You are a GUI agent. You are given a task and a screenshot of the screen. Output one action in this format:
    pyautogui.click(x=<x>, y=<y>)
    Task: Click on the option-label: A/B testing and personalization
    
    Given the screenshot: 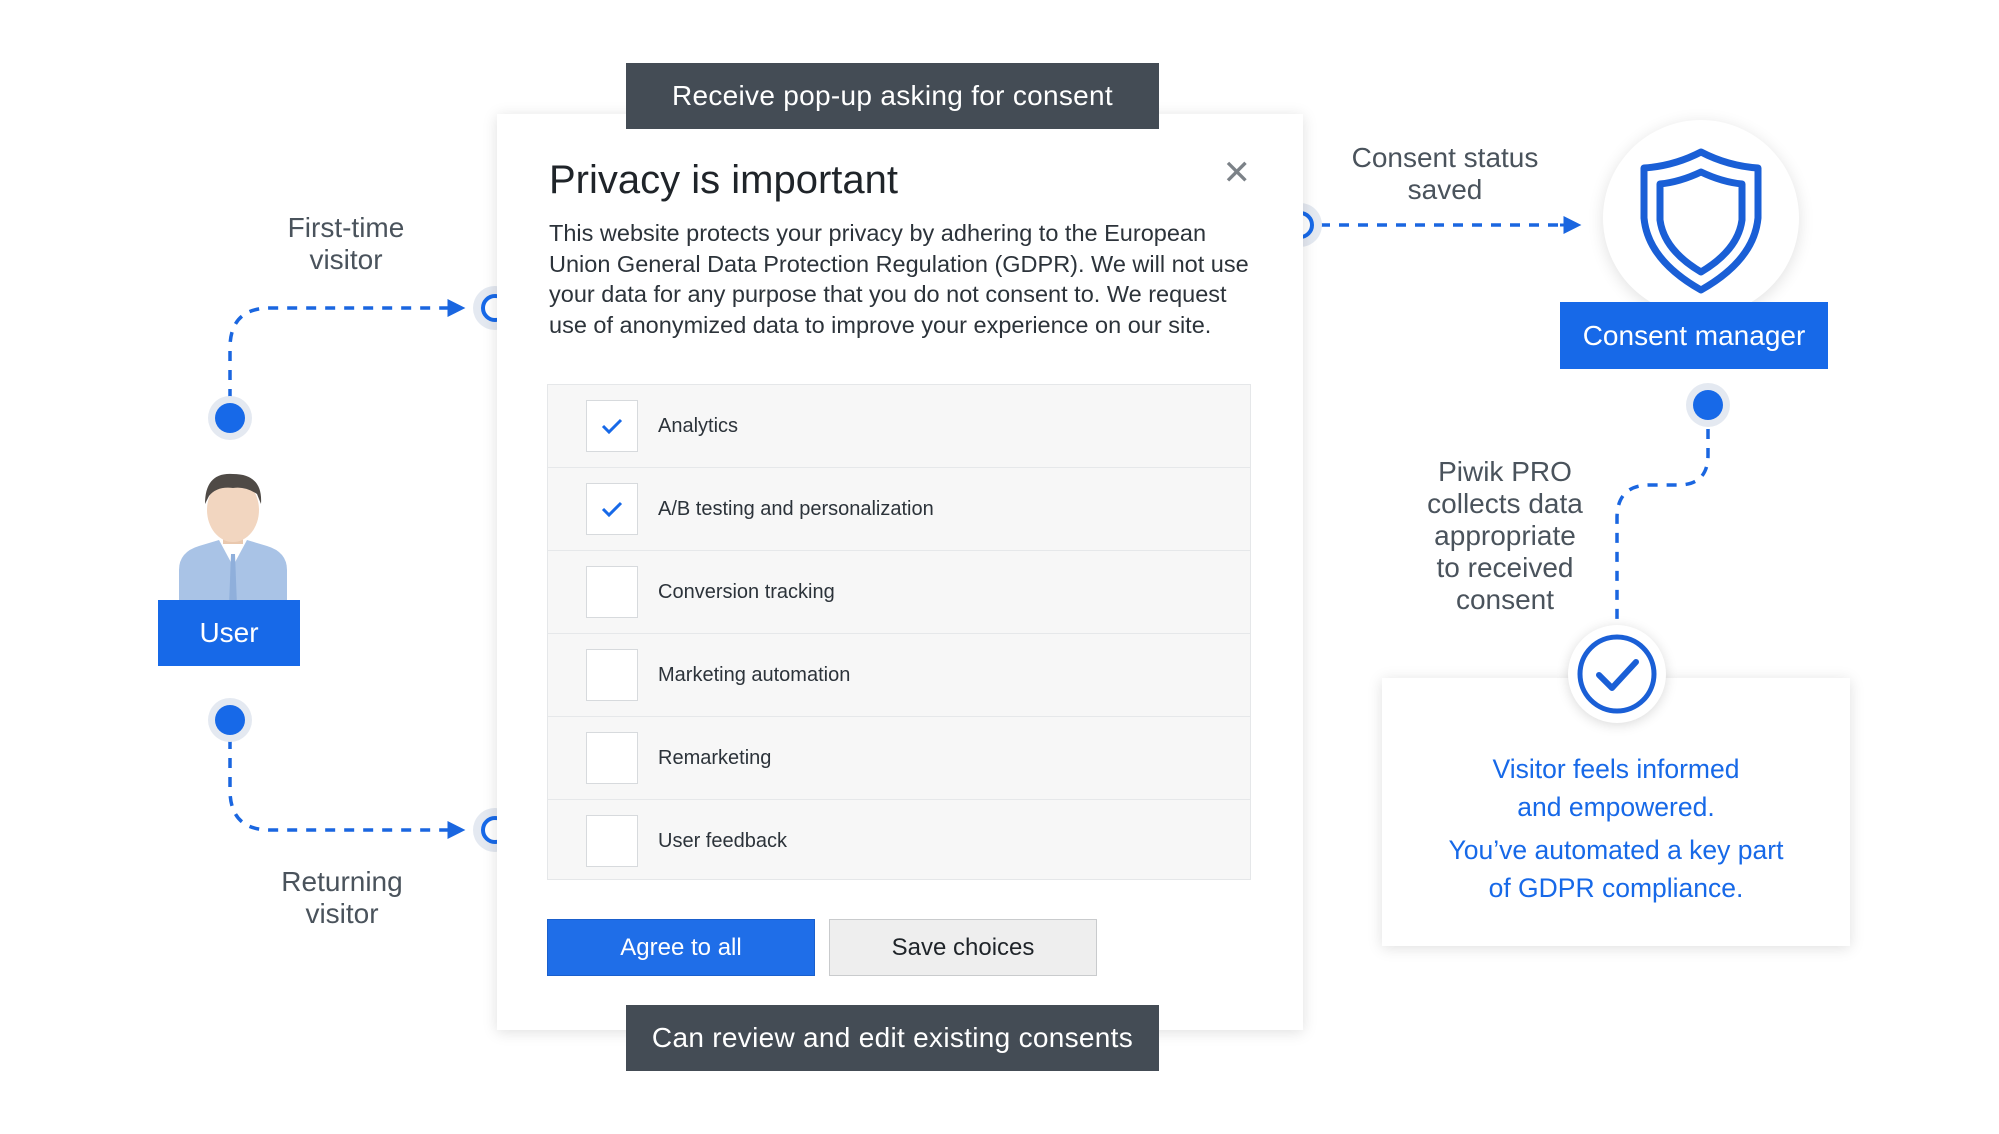 What is the action you would take?
    pyautogui.click(x=796, y=508)
    